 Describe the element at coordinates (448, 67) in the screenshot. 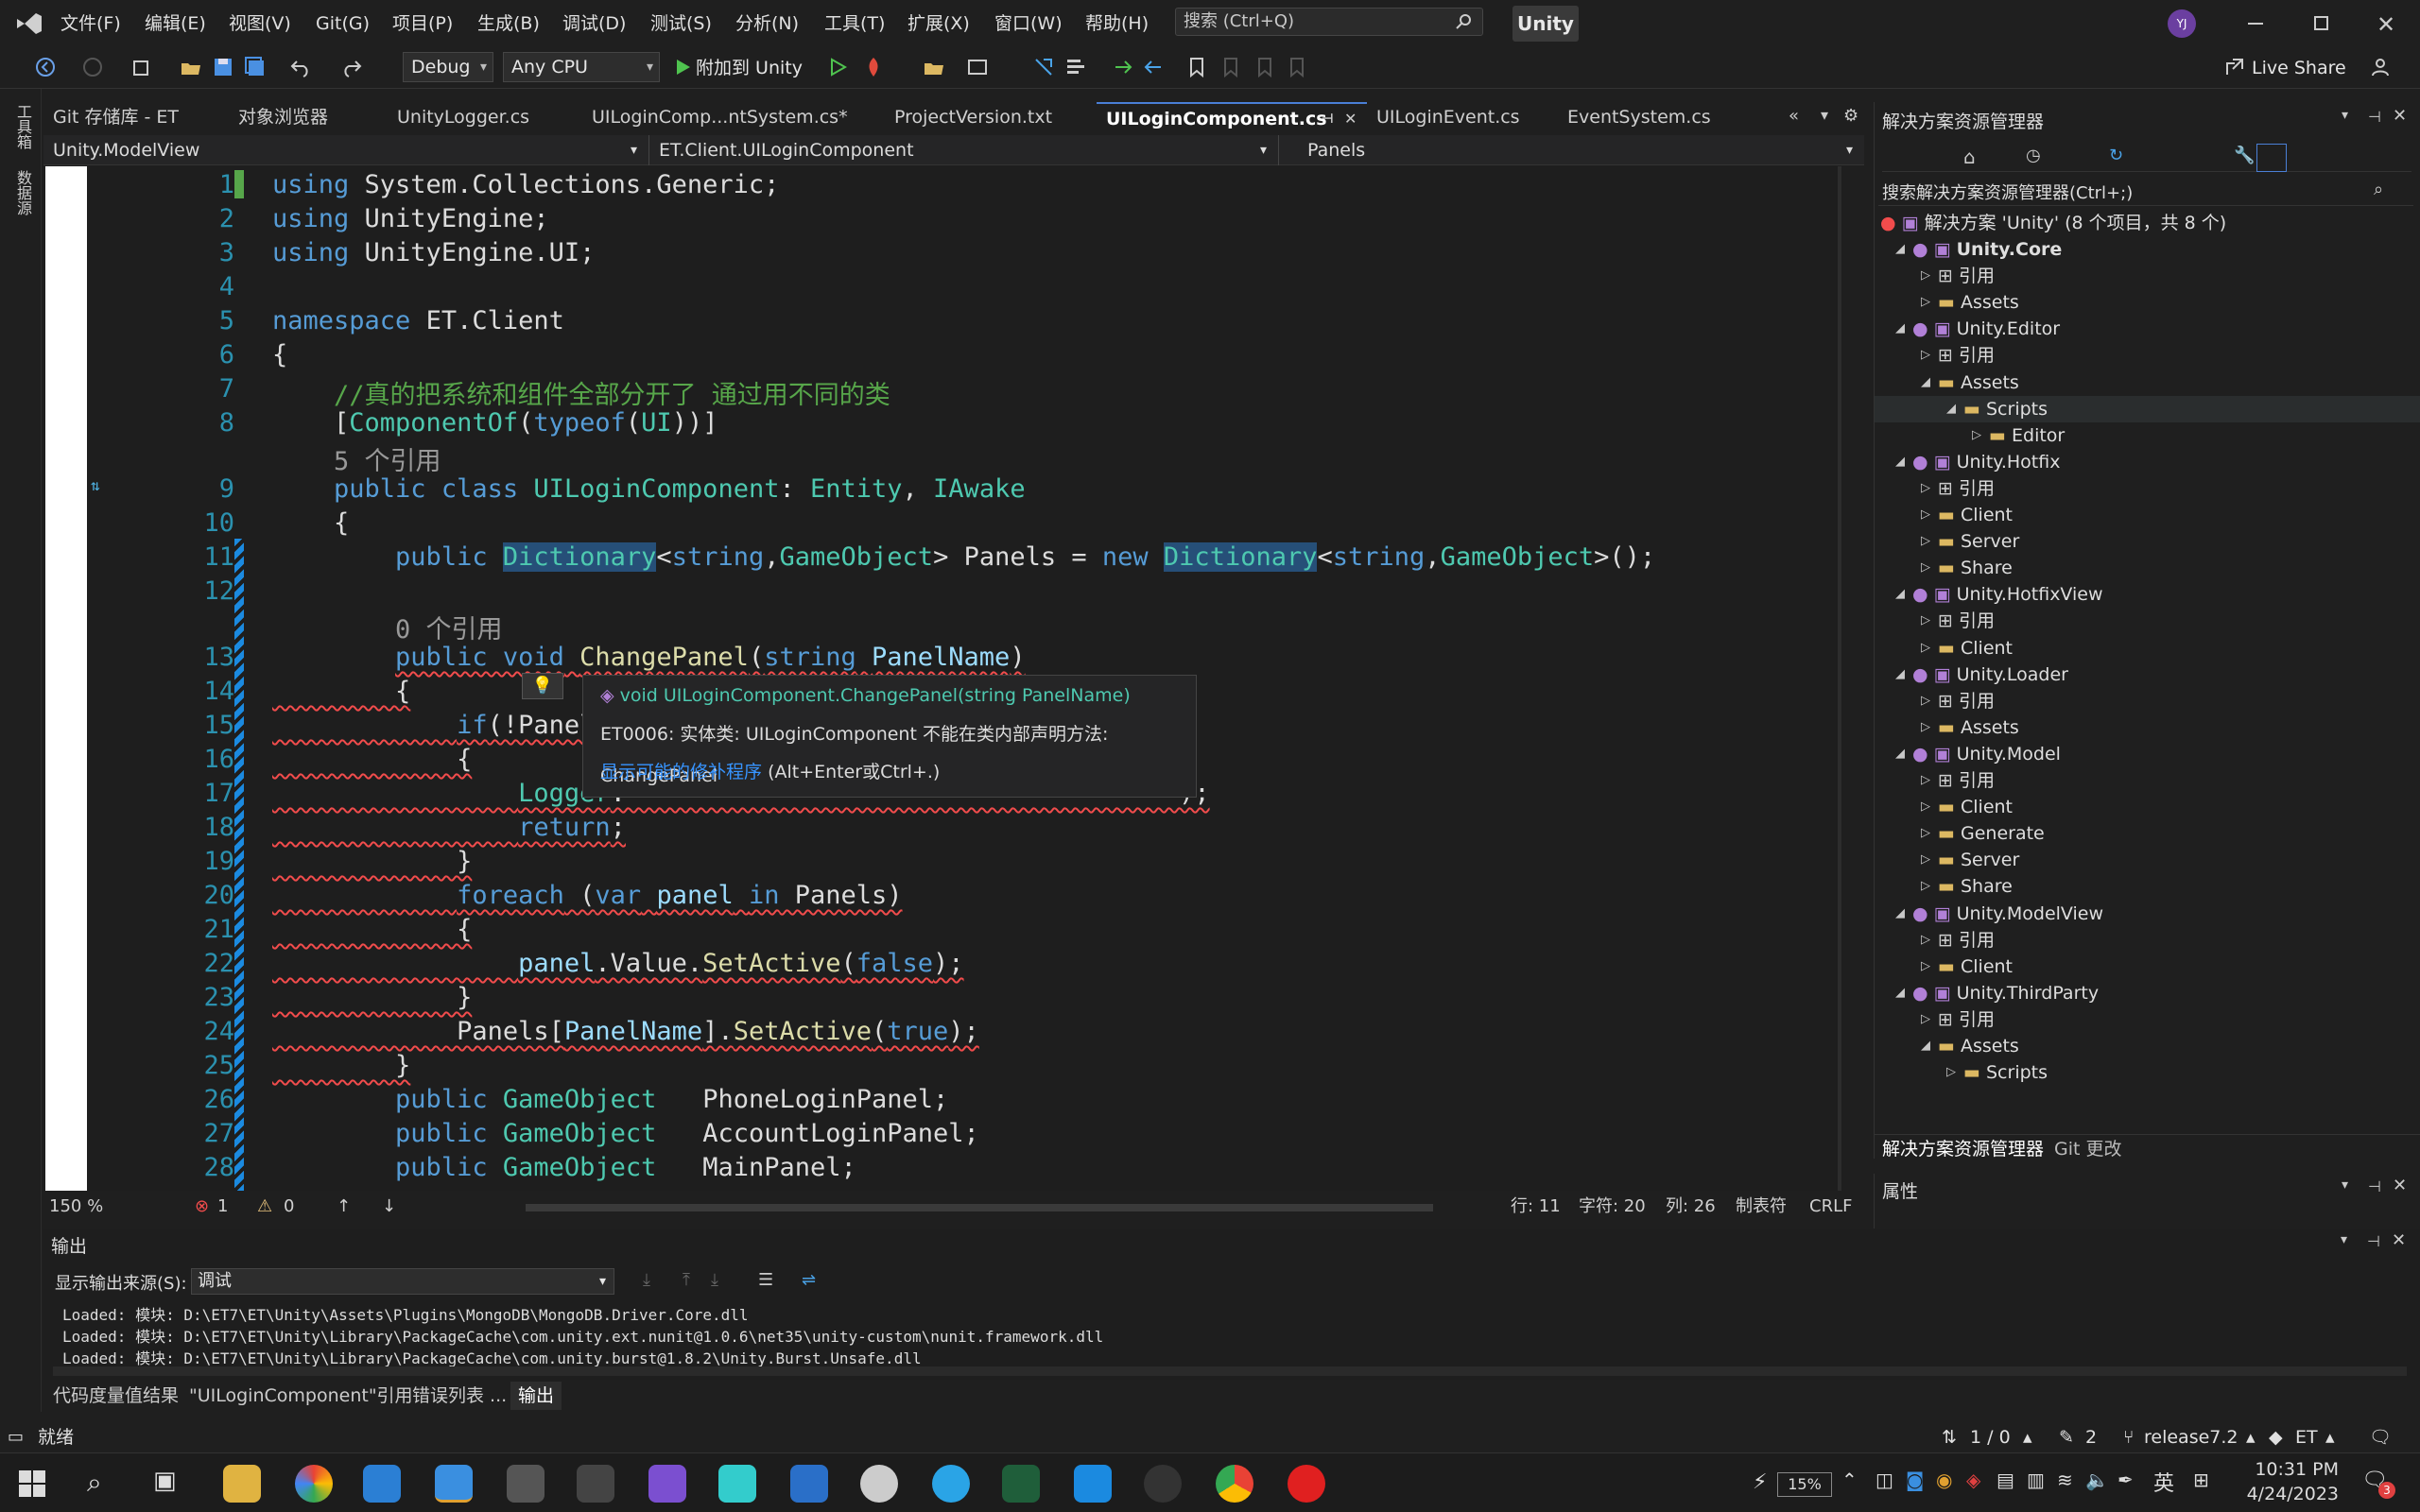

I see `solution-config-select: Debug` at that location.